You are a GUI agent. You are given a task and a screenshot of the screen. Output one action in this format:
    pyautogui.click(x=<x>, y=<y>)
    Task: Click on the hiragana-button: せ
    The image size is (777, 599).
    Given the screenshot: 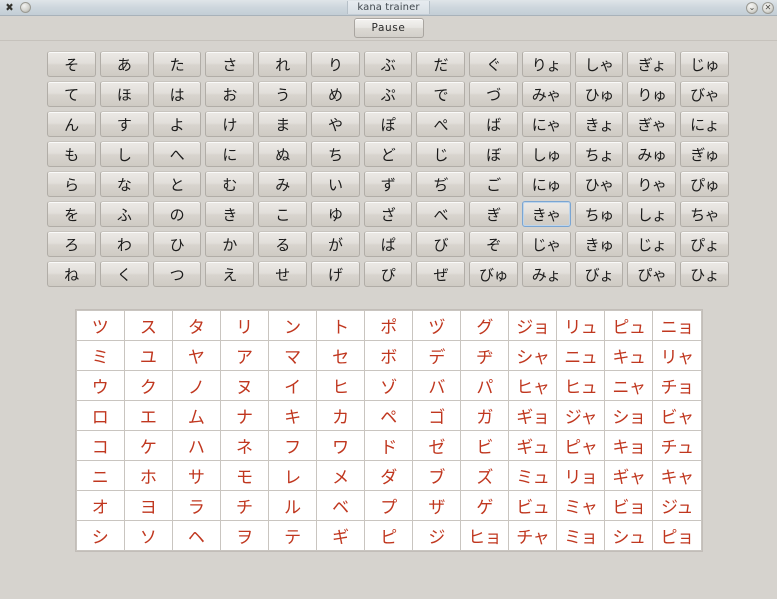 What is the action you would take?
    pyautogui.click(x=282, y=274)
    